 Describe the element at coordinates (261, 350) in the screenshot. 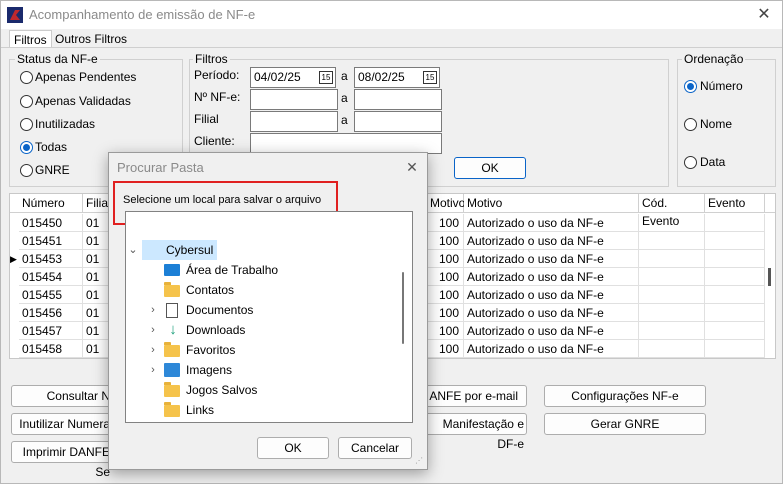

I see `tree-item: › Favoritos` at that location.